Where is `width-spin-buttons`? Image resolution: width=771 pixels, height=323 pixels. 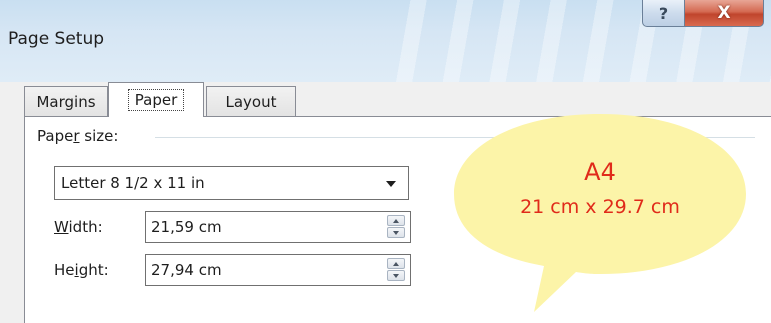
width-spin-buttons is located at coordinates (396, 227).